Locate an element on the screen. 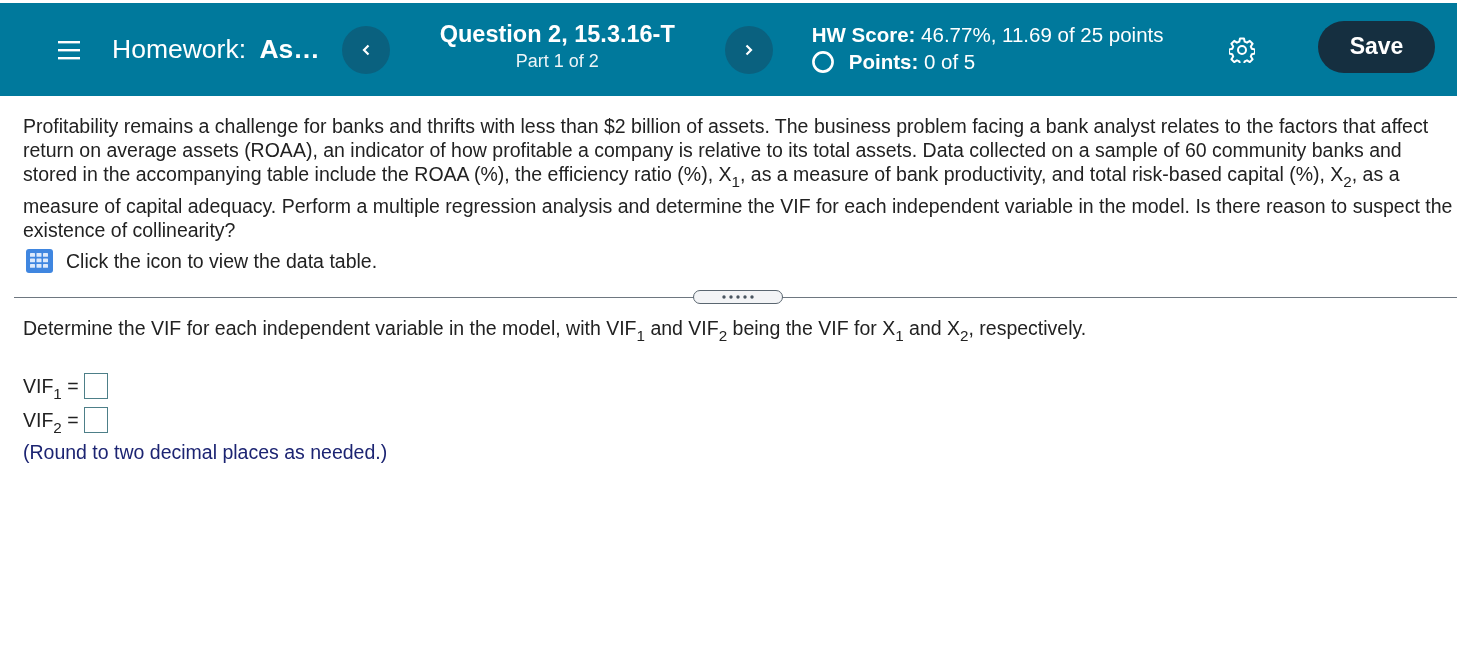  settings-icon is located at coordinates (1242, 49).